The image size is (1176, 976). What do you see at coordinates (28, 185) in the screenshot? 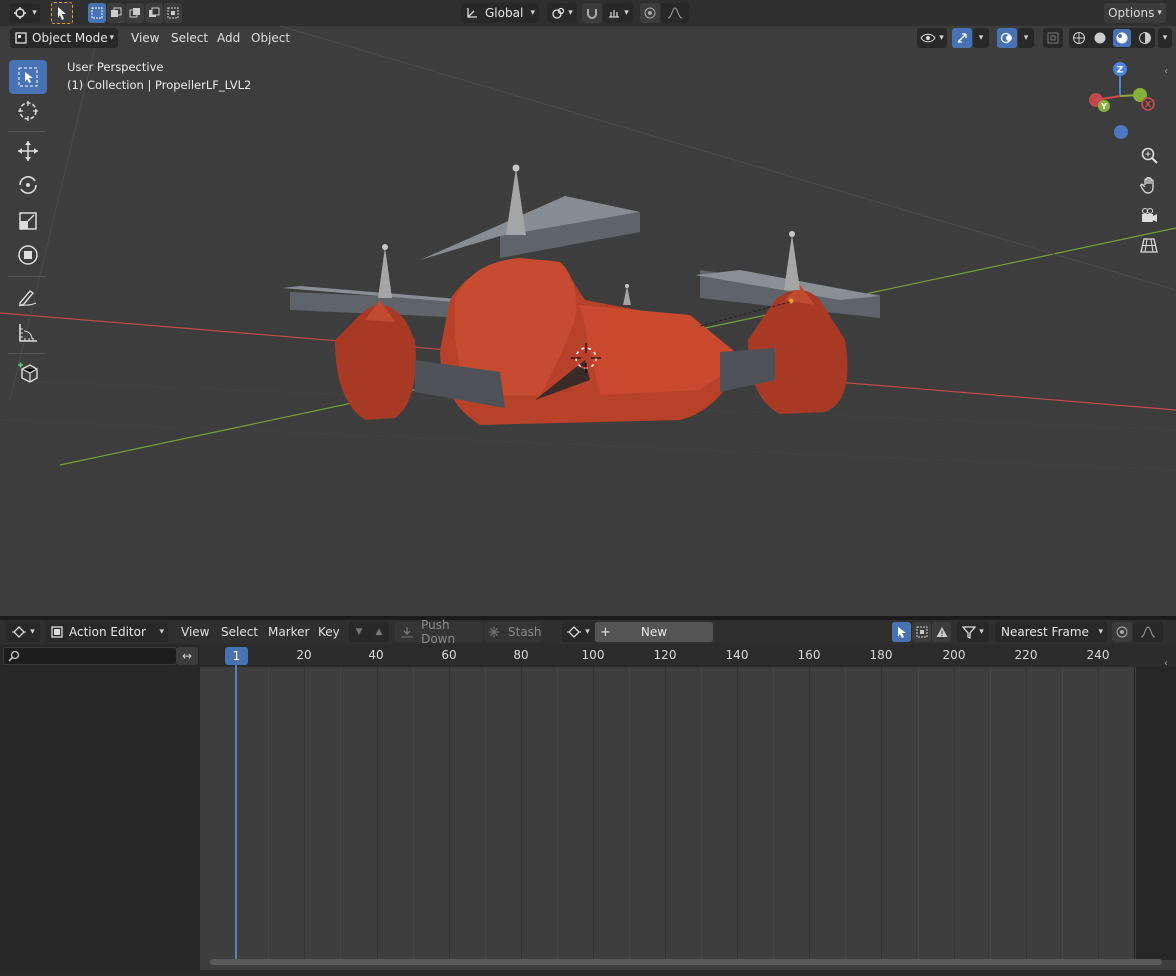
I see `tool-rotate` at bounding box center [28, 185].